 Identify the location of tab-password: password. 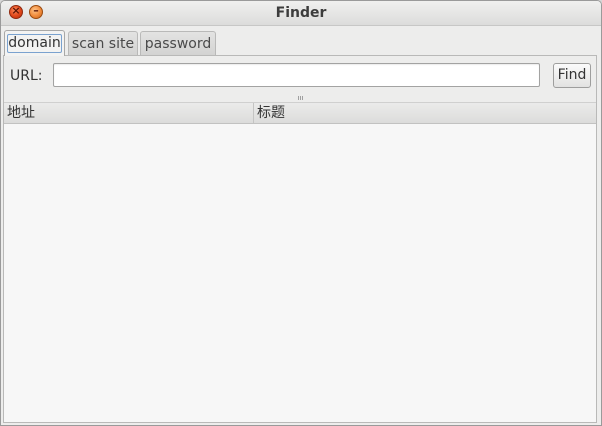
(178, 43).